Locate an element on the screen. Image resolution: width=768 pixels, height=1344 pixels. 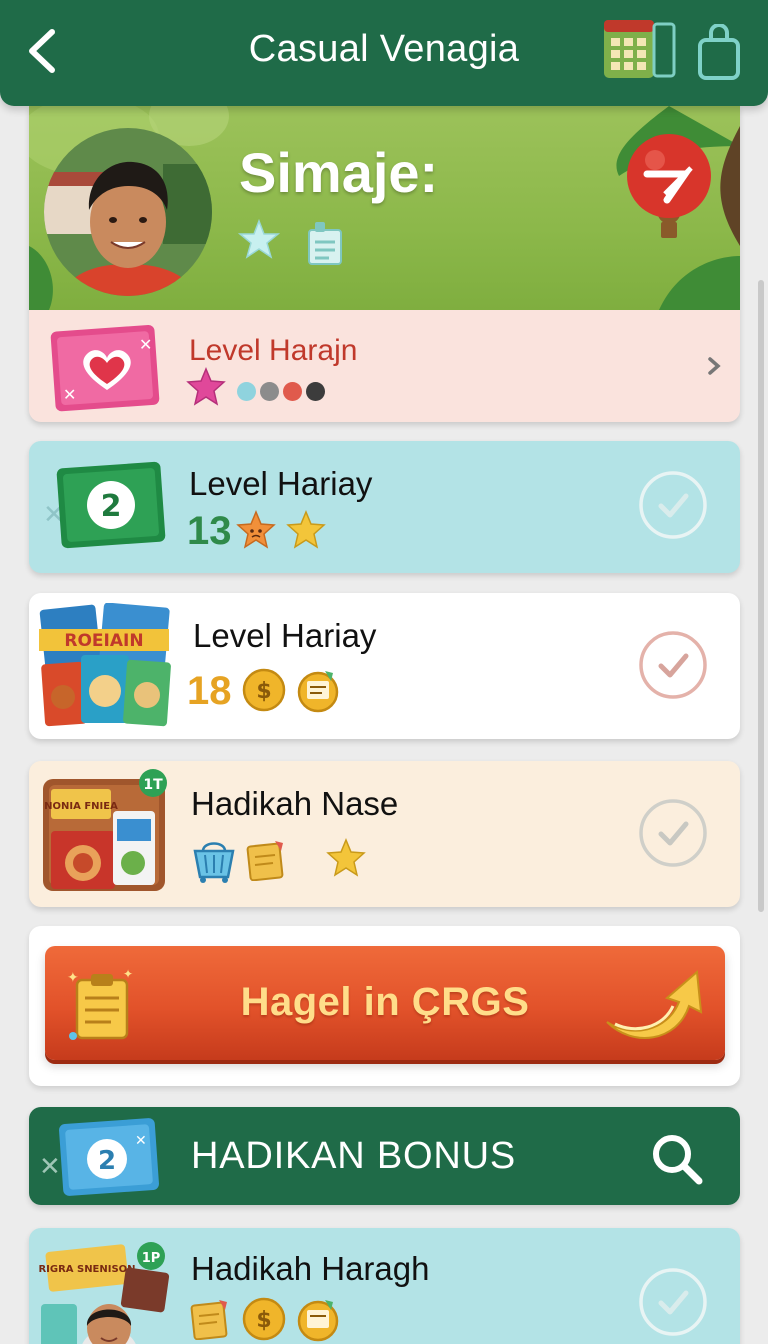
task-title: Hadikah Nase is located at coordinates (295, 803).